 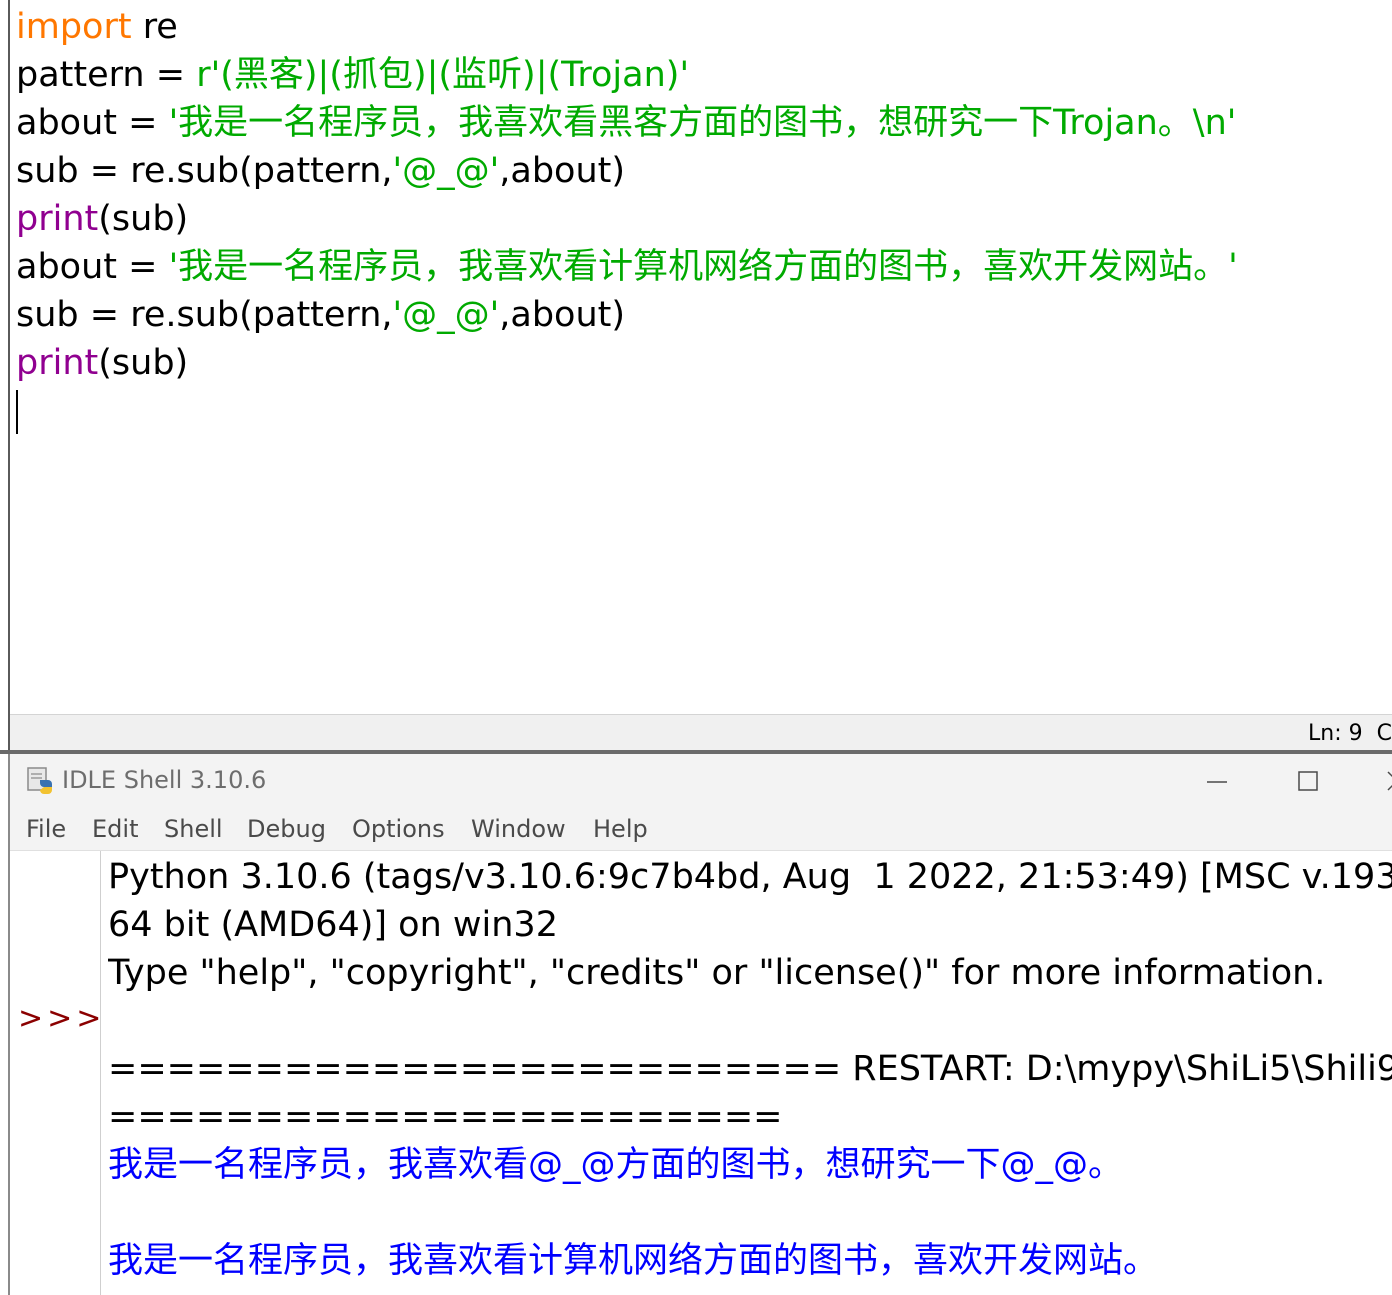 I want to click on program-output-line: 我是一名程序员，我喜欢看计算机网络方面的图书，喜欢开发网站。, so click(x=633, y=1261).